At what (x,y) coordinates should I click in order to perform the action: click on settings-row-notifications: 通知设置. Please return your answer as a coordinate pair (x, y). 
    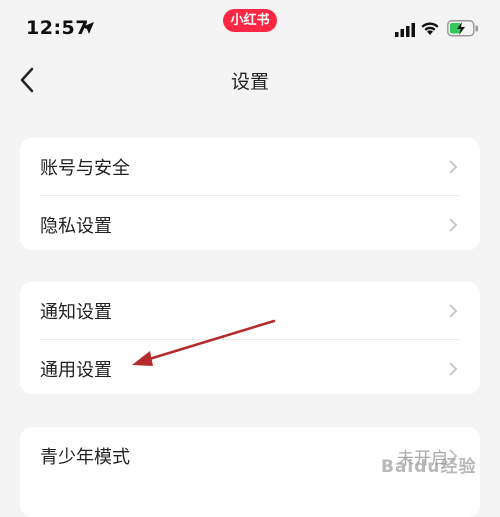
    Looking at the image, I should click on (250, 311).